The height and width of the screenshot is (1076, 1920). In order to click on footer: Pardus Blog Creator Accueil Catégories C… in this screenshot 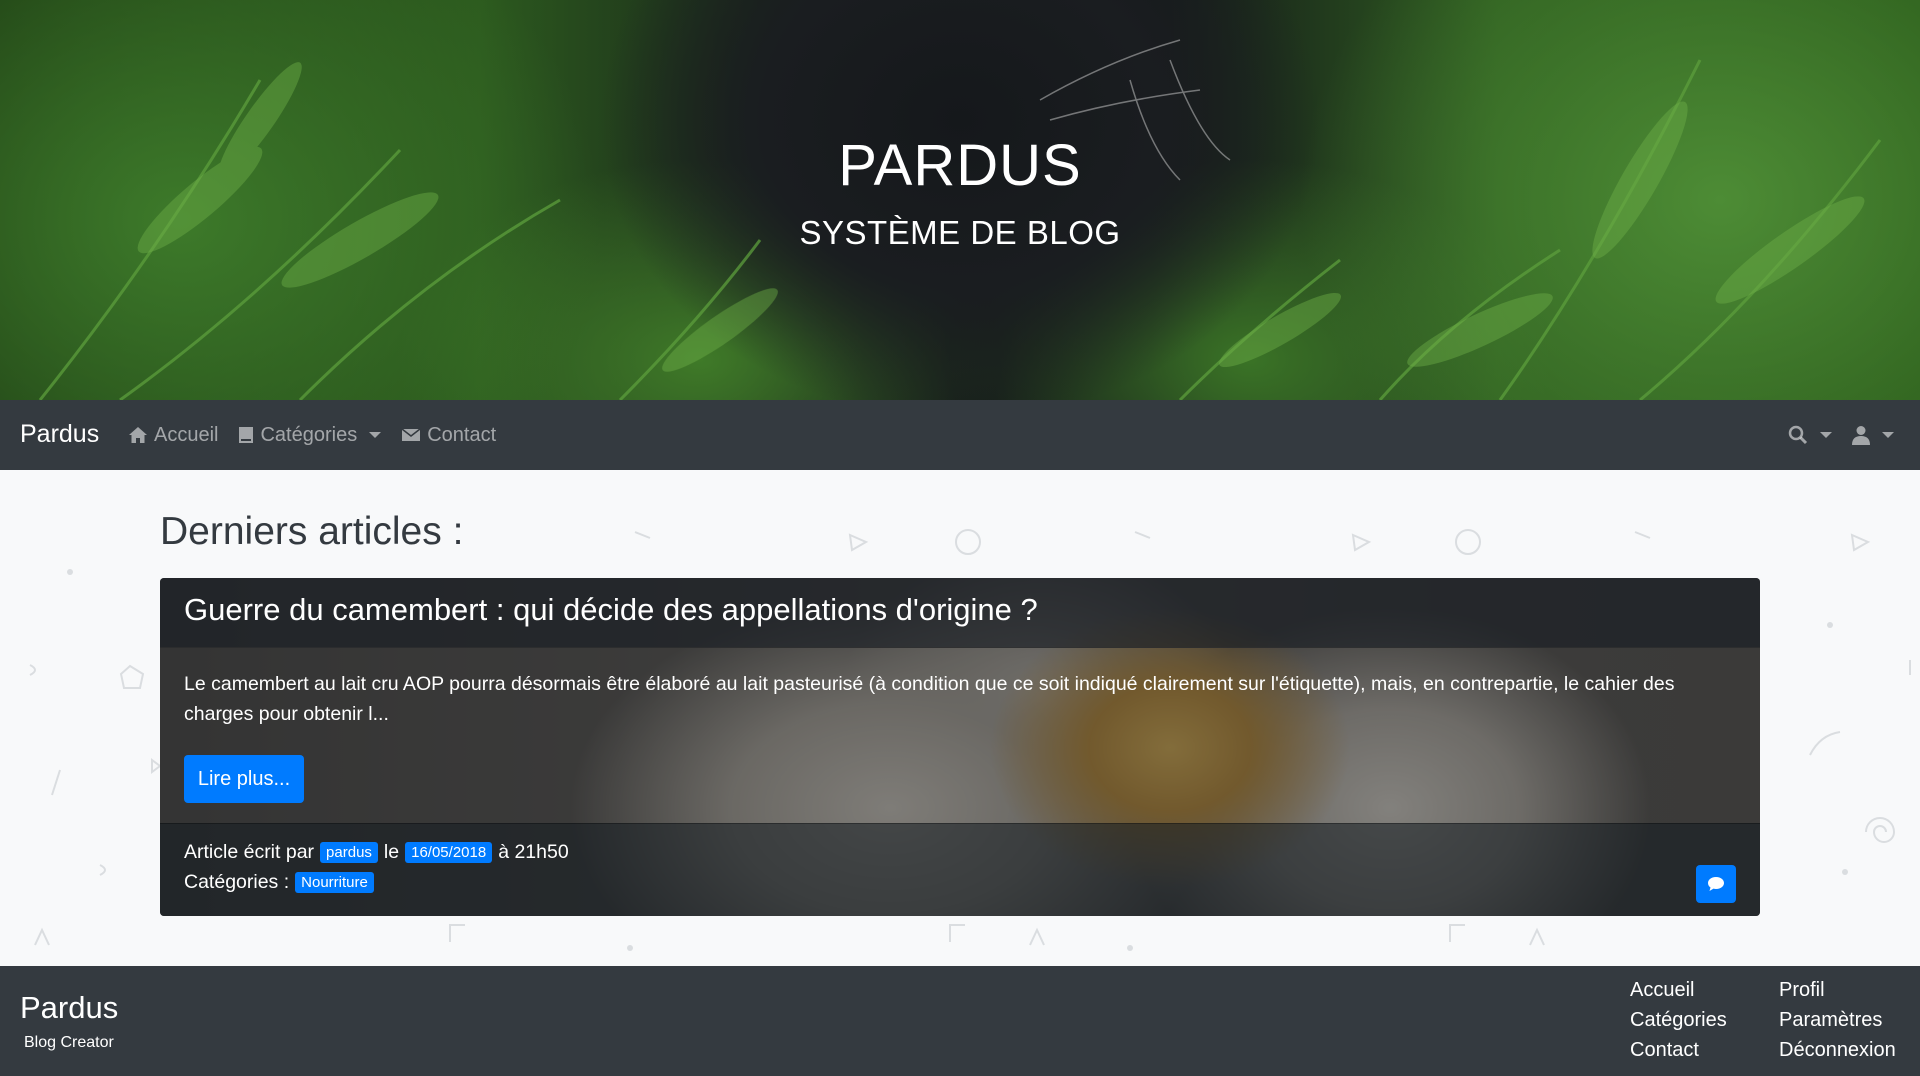, I will do `click(960, 1021)`.